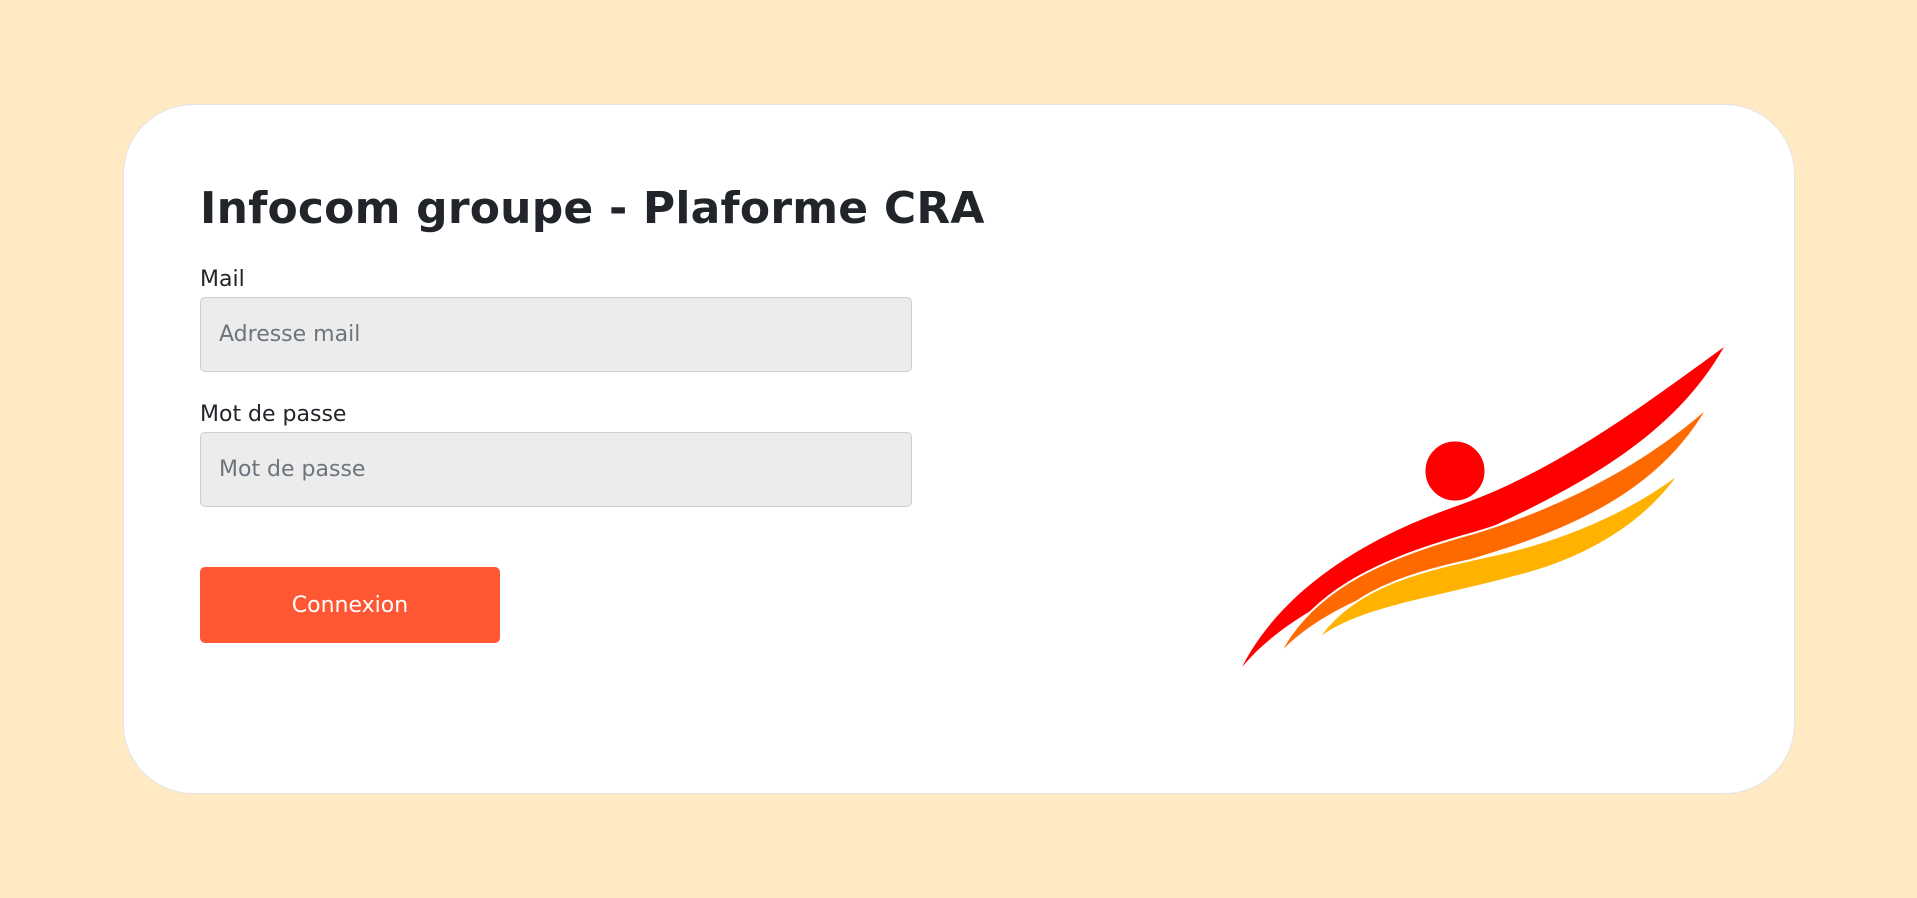  I want to click on login-button: Connexion, so click(350, 605).